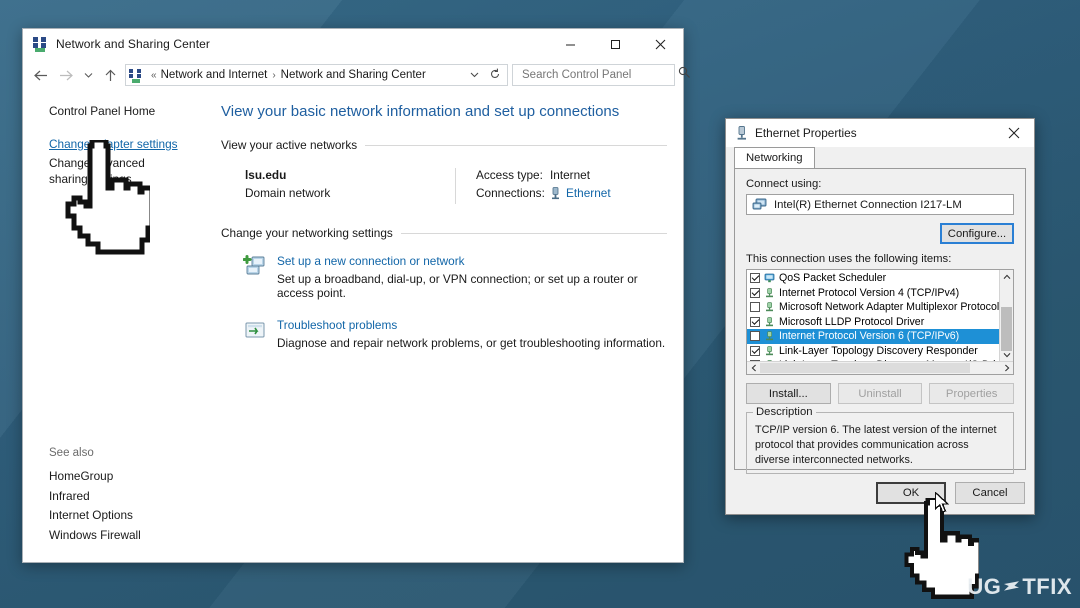  Describe the element at coordinates (88, 75) in the screenshot. I see `recent-locations-chevron-down-icon` at that location.